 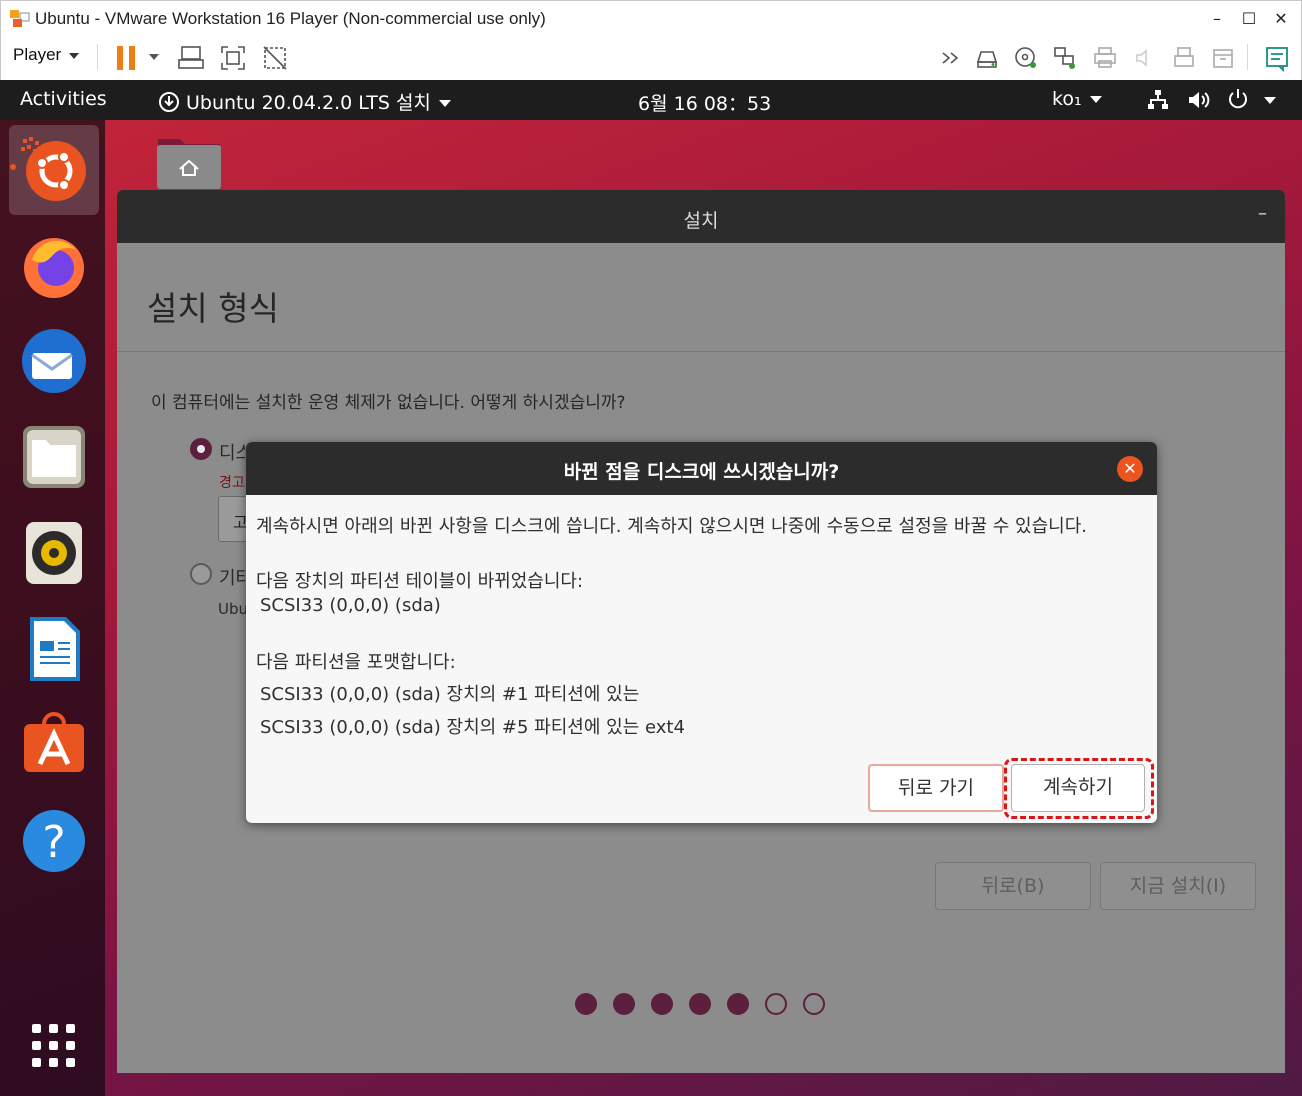 What do you see at coordinates (233, 519) in the screenshot?
I see `advanced-features-button: 고` at bounding box center [233, 519].